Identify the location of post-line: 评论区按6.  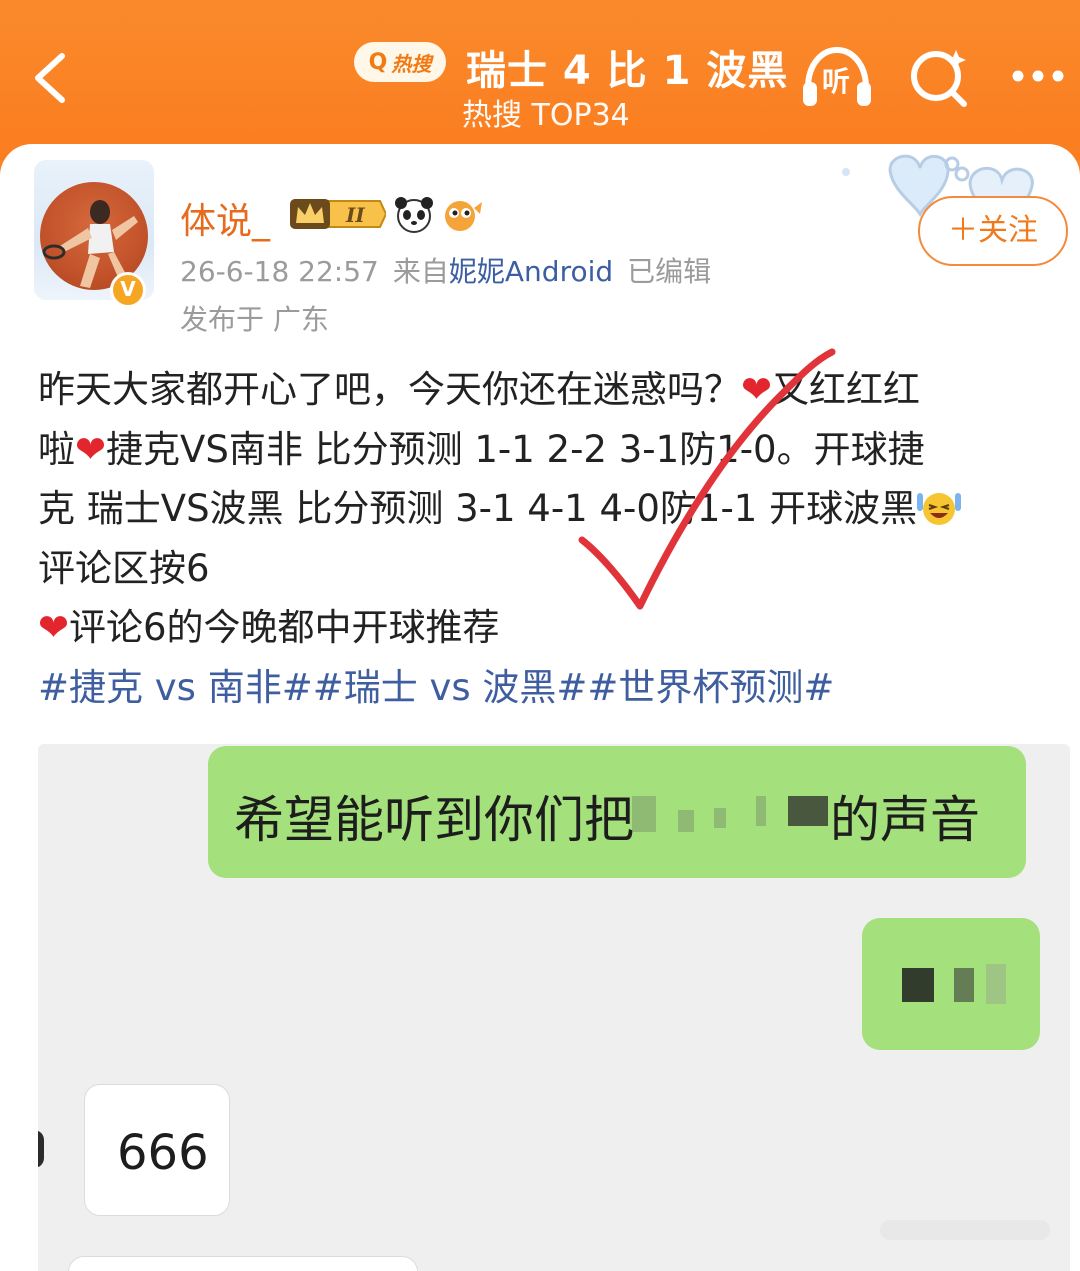
(124, 568).